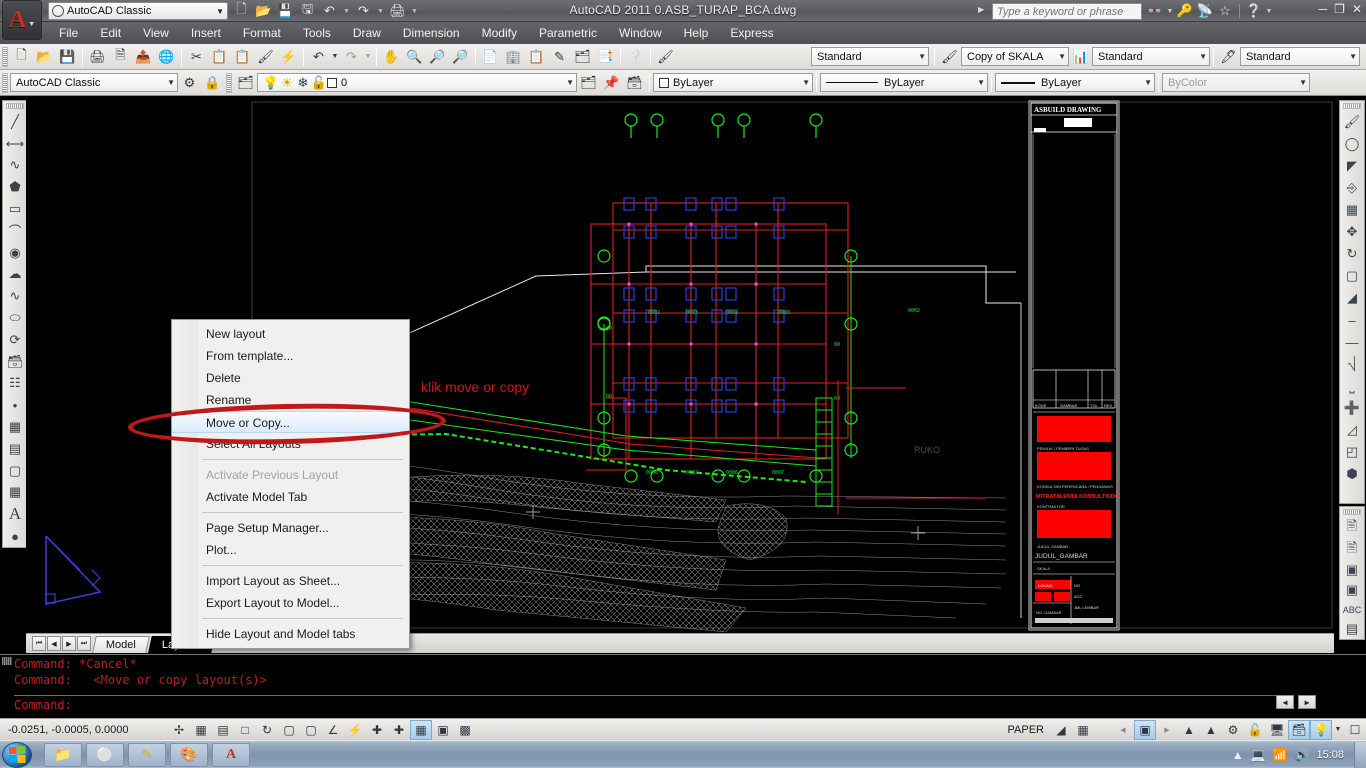 The width and height of the screenshot is (1366, 768). Describe the element at coordinates (605, 57) in the screenshot. I see `markup-icon: 📑` at that location.